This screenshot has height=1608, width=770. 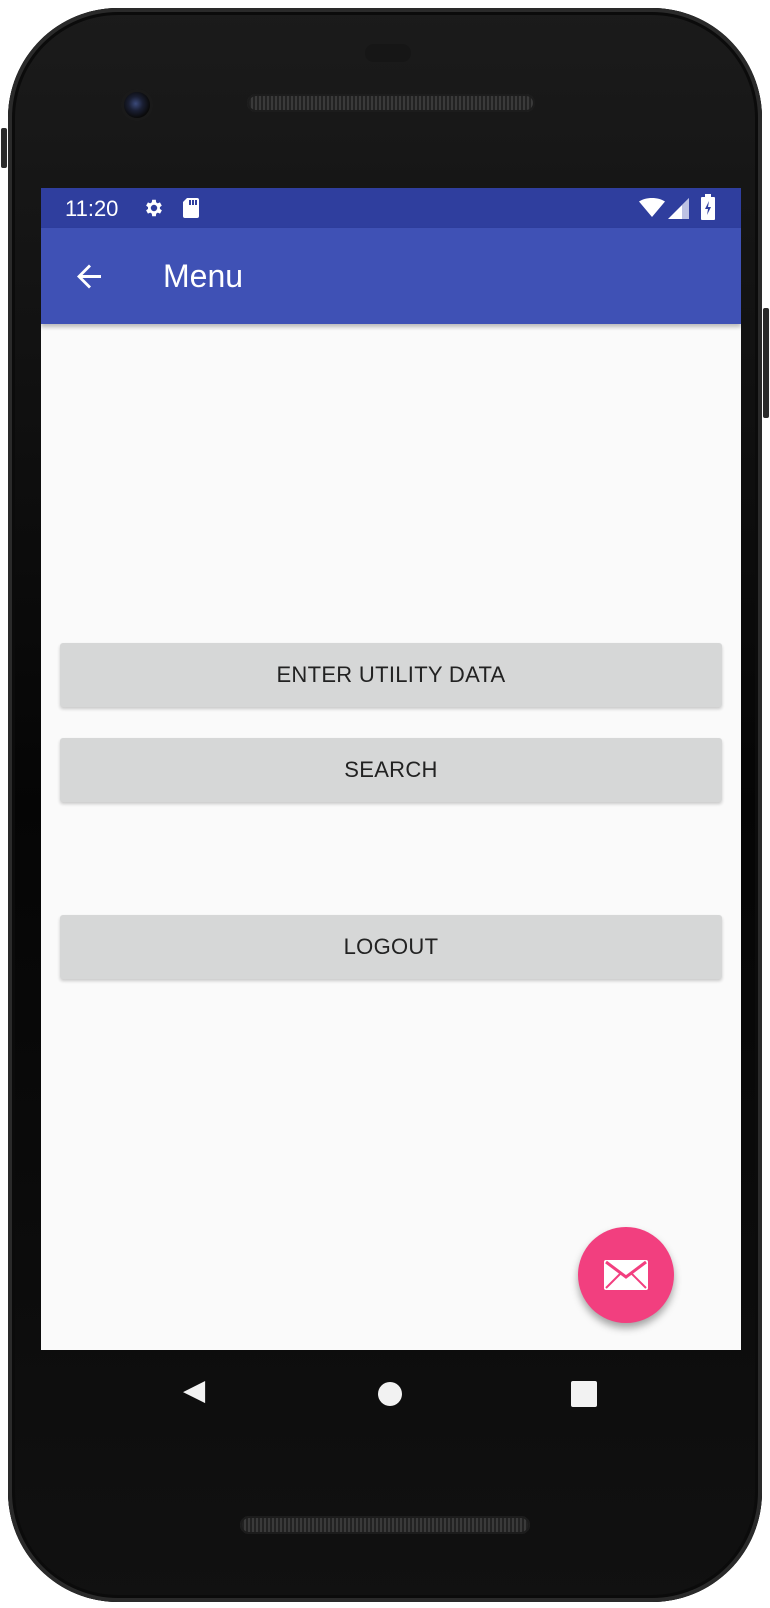 I want to click on front-camera, so click(x=137, y=105).